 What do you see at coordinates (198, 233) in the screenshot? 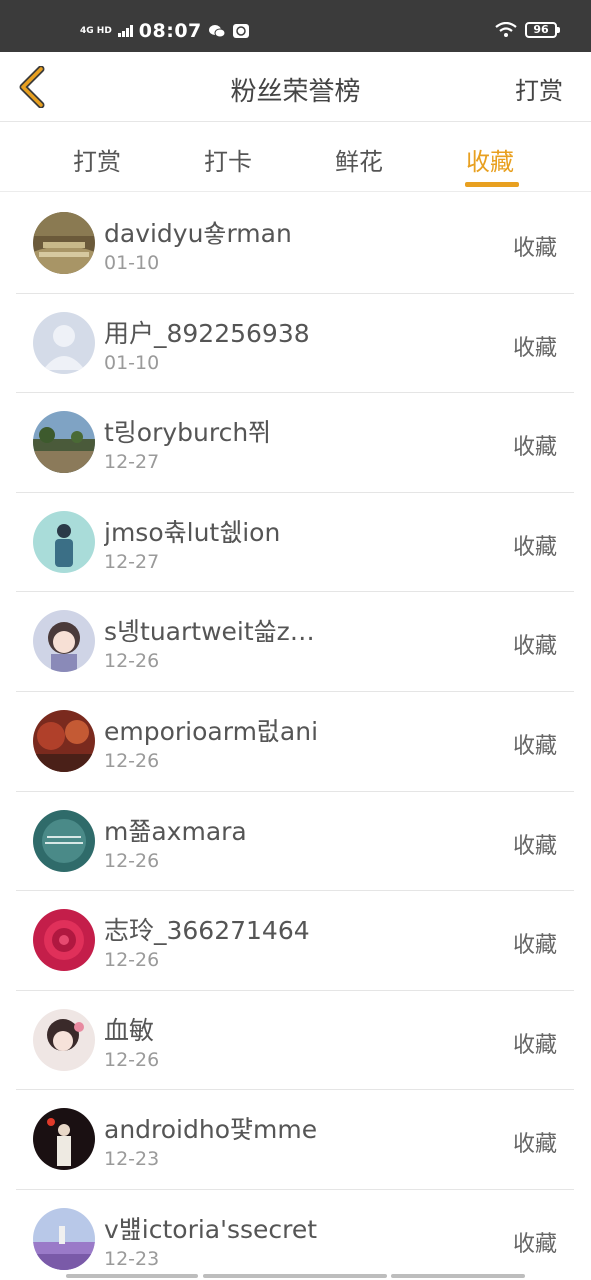
I see `user-name: davidyu숗rman` at bounding box center [198, 233].